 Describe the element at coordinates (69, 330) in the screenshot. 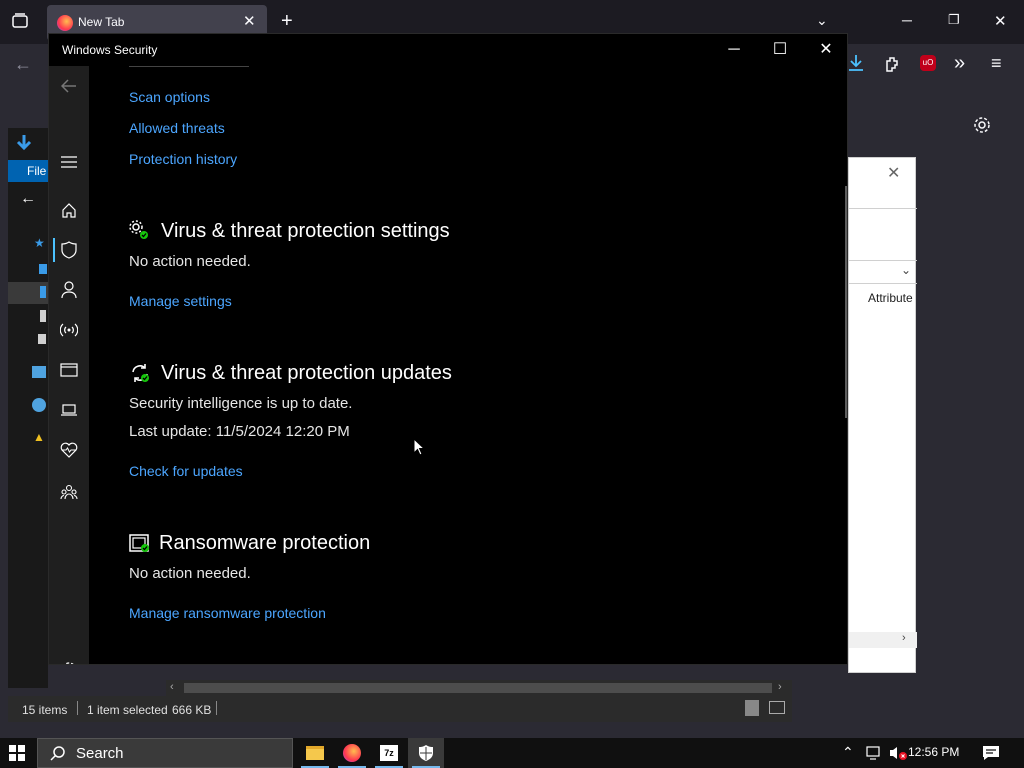

I see `wireless-antenna-icon` at that location.